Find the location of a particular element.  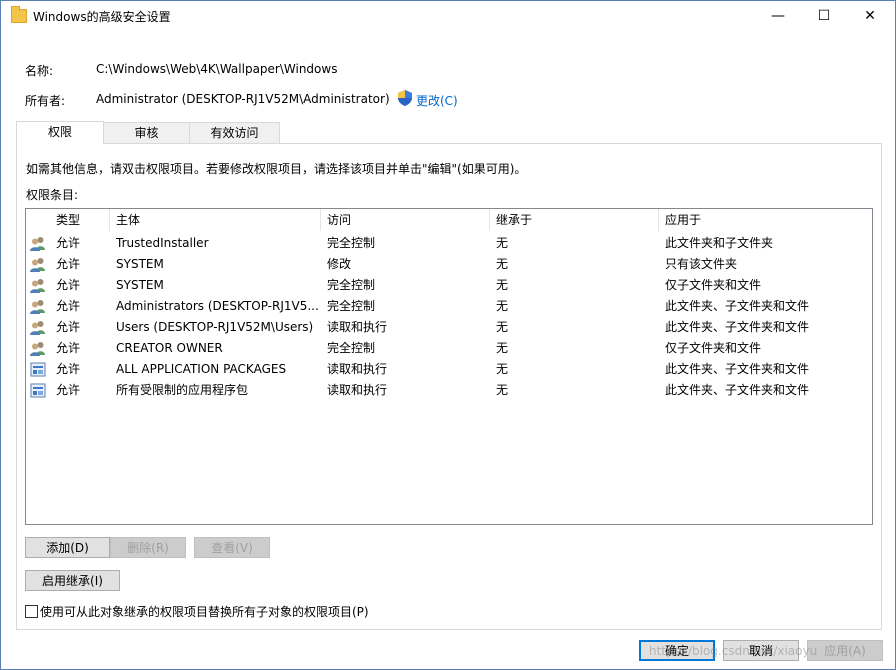

list-header: 类型 主体 访问 继承于 应用于 is located at coordinates (449, 220).